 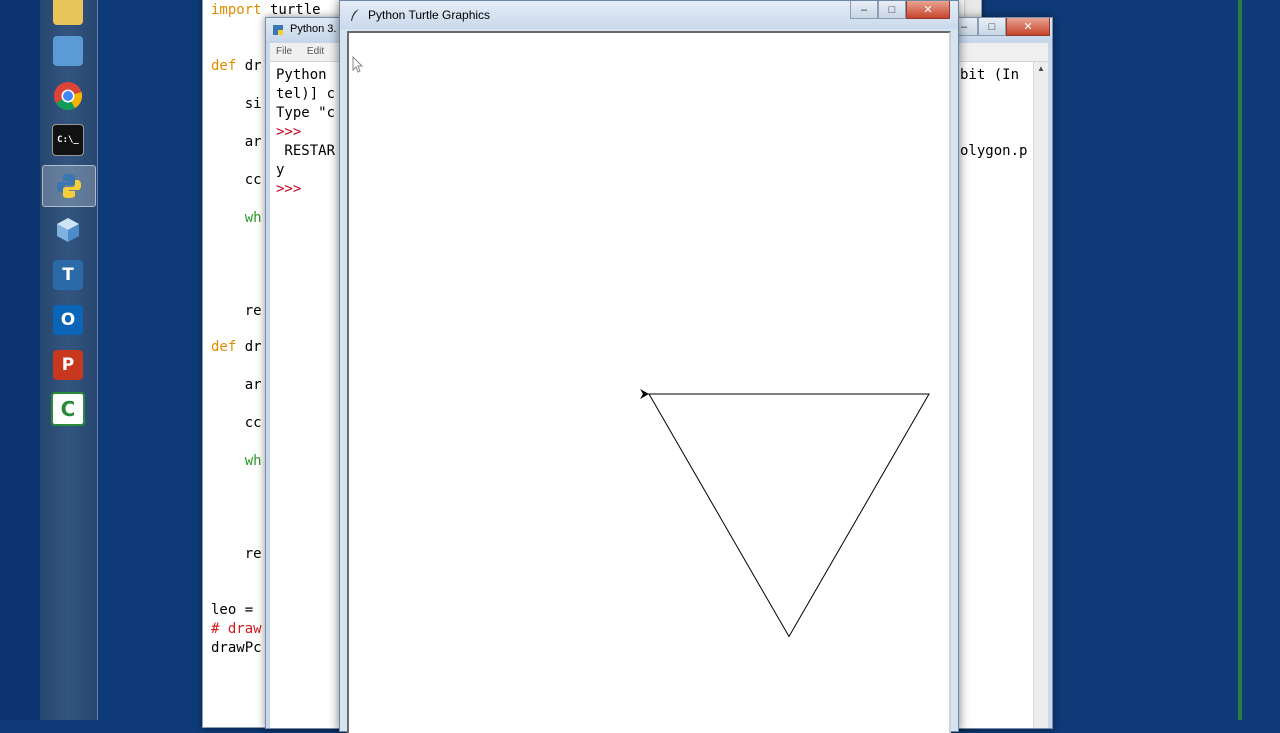 I want to click on editor-code-line: leo =, so click(x=232, y=610).